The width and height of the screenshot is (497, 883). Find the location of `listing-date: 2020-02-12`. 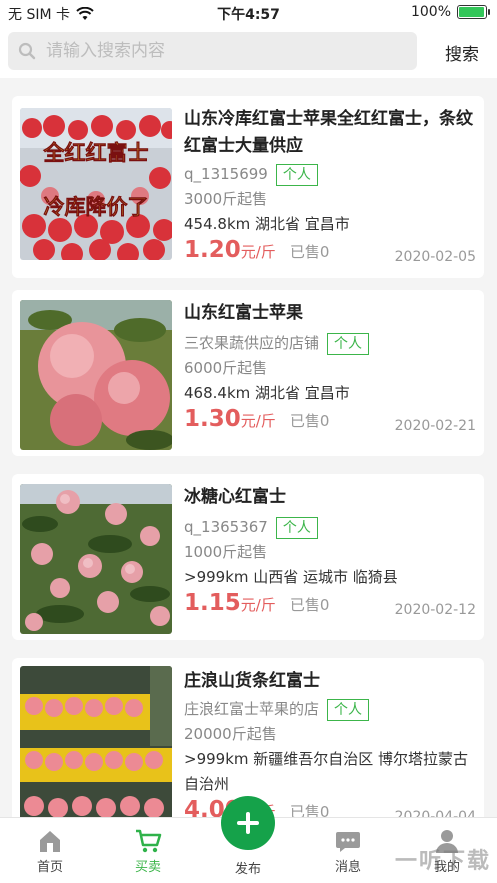

listing-date: 2020-02-12 is located at coordinates (435, 610).